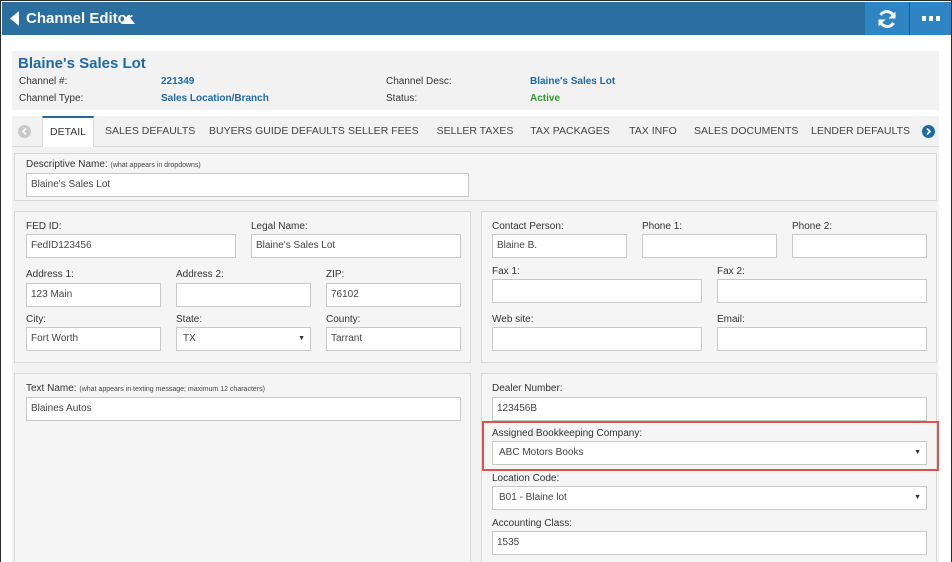  Describe the element at coordinates (356, 246) in the screenshot. I see `legal-name-input: Blaine's Sales Lot` at that location.